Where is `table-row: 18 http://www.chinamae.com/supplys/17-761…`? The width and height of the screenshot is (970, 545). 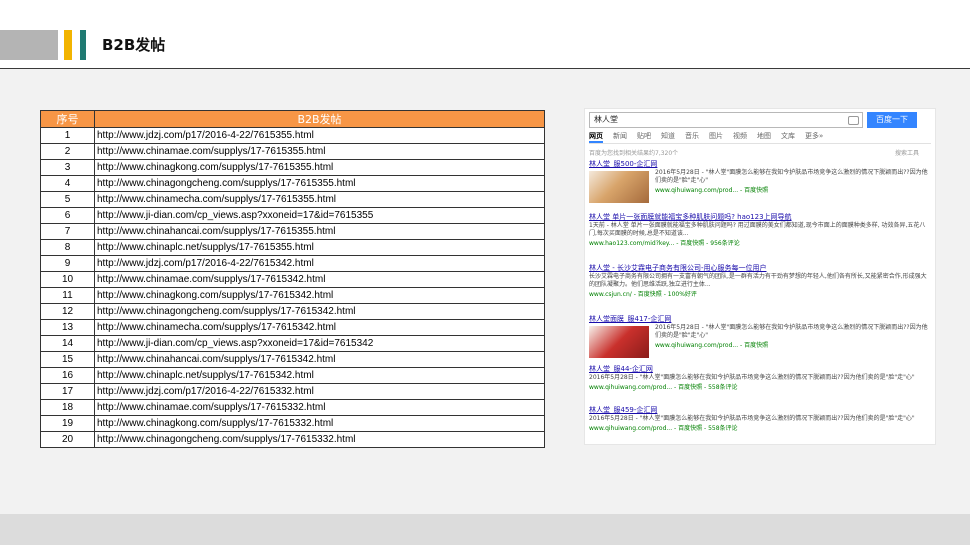
table-row: 18 http://www.chinamae.com/supplys/17-761… is located at coordinates (292, 407).